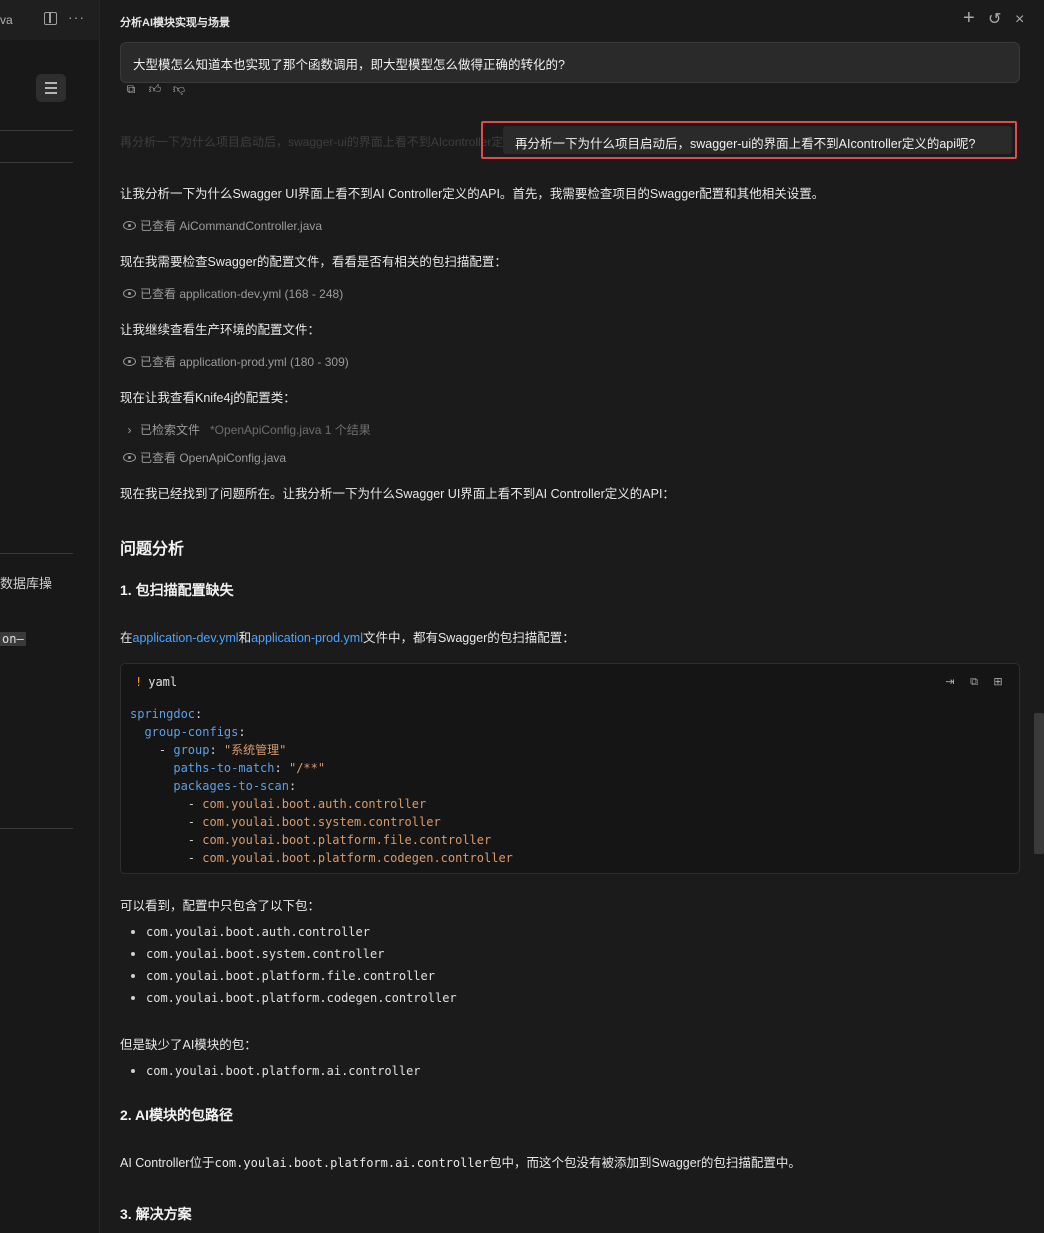 The image size is (1044, 1233). What do you see at coordinates (292, 932) in the screenshot?
I see `list-item: com.youlai.boot.auth.controller` at bounding box center [292, 932].